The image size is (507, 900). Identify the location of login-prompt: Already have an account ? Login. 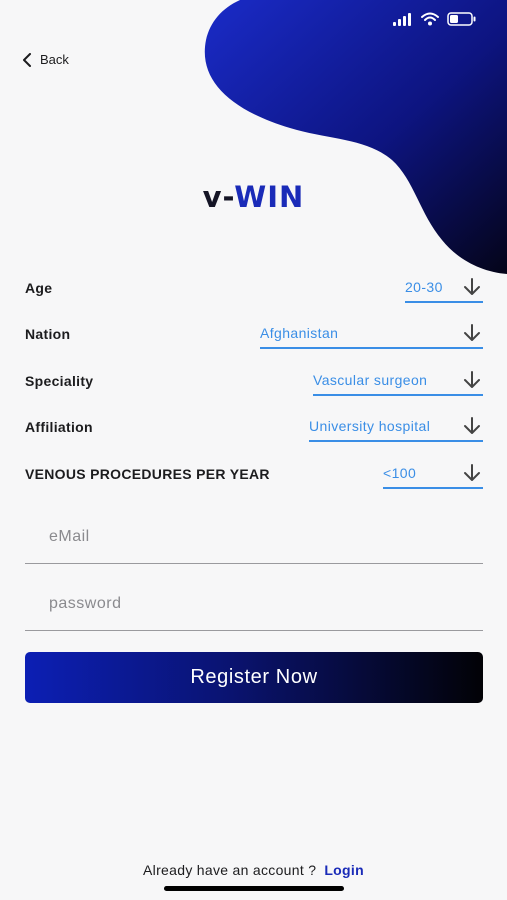
(253, 870).